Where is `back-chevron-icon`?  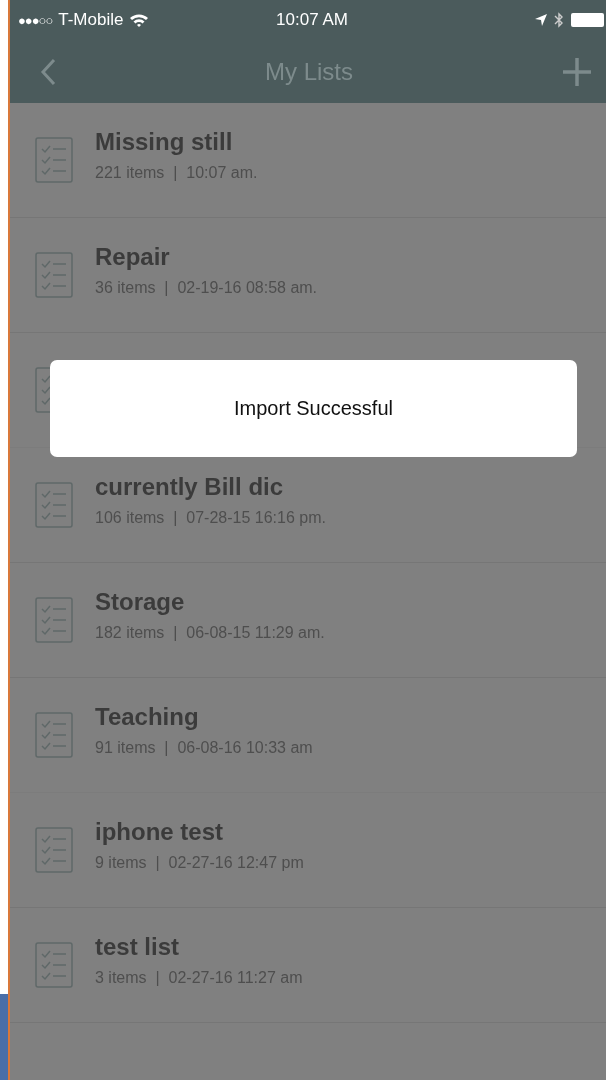 back-chevron-icon is located at coordinates (48, 71).